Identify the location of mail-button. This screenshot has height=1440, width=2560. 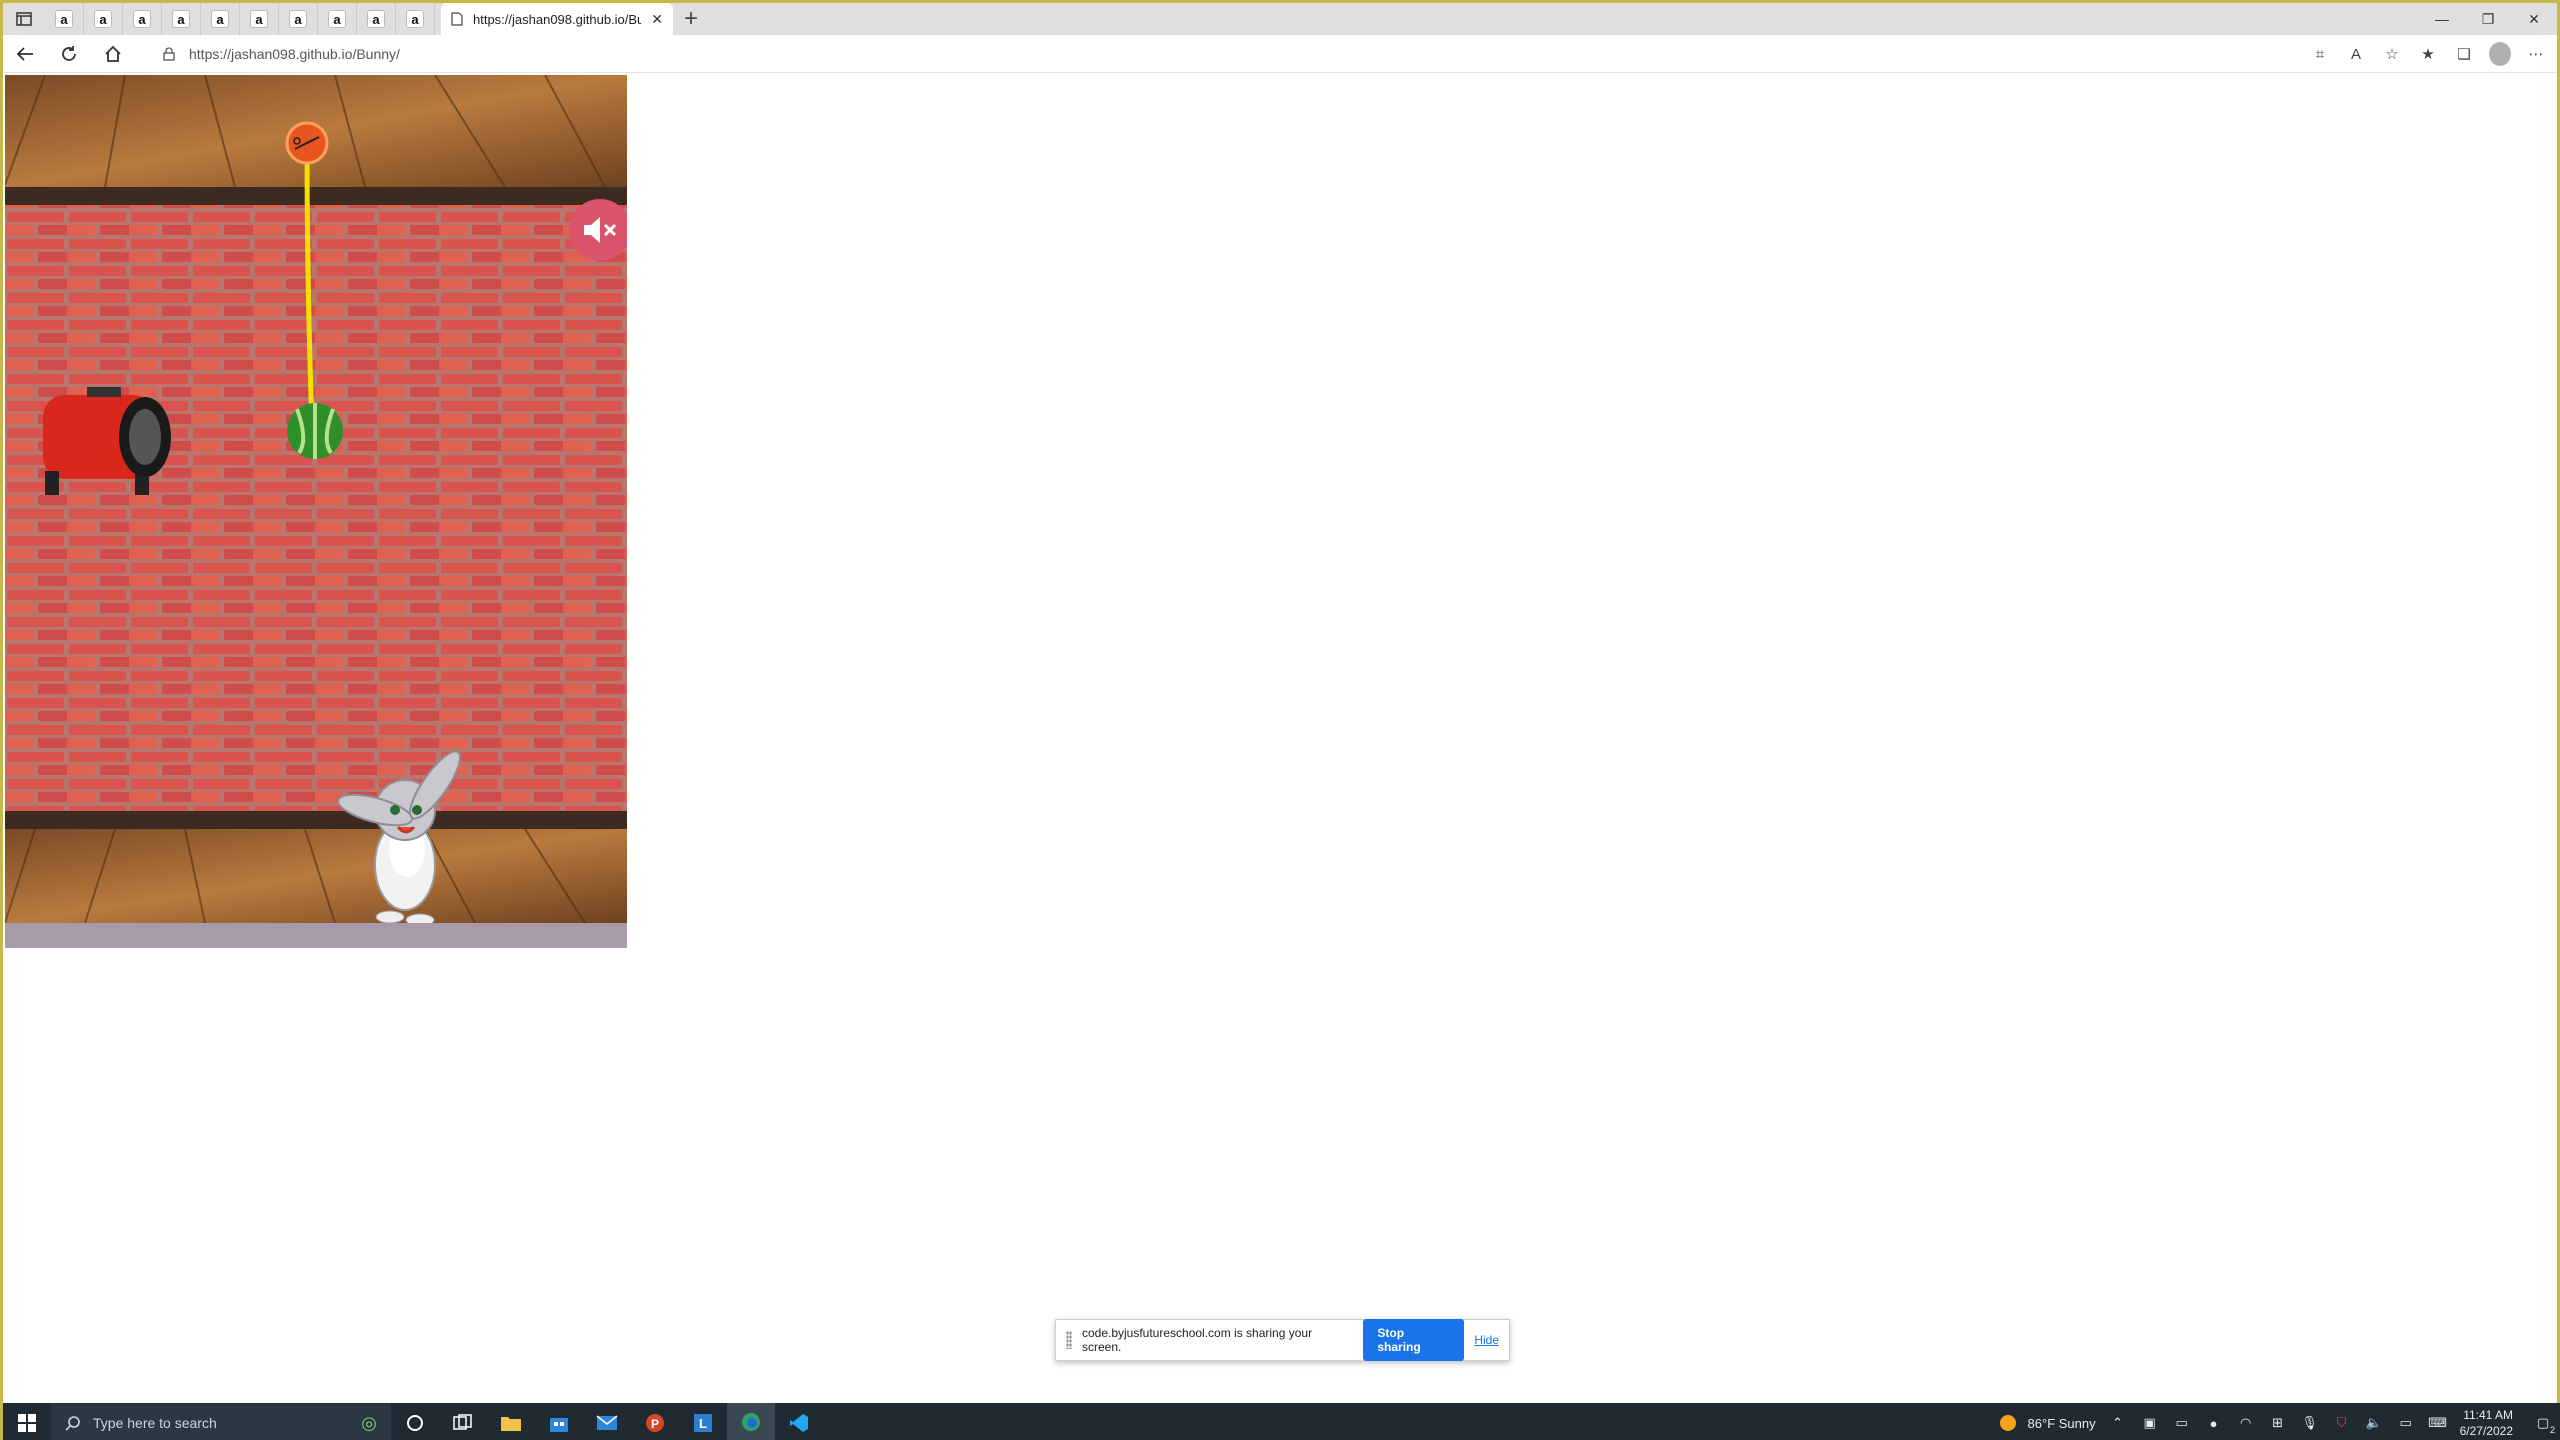
(607, 1421).